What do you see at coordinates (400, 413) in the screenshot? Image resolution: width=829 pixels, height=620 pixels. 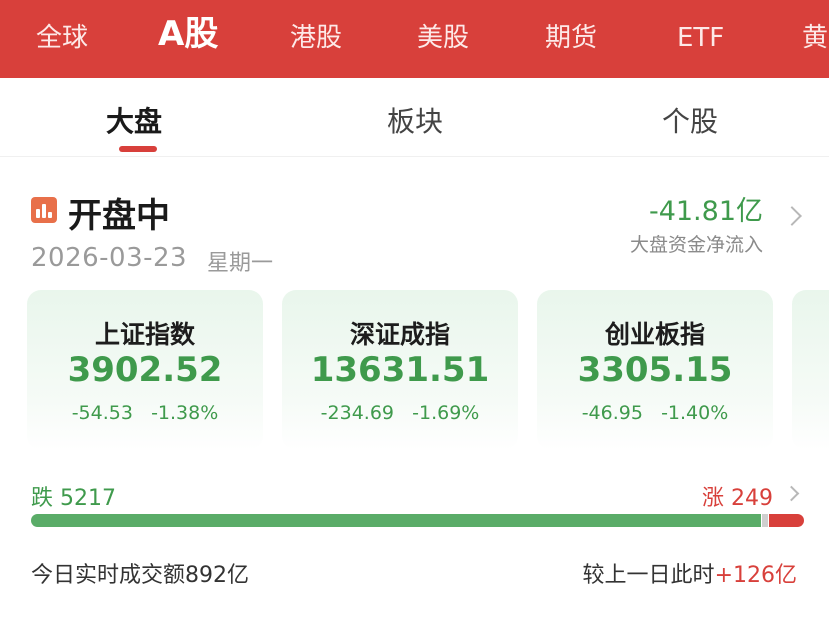 I see `index-change-row: -234.69 -1.69%` at bounding box center [400, 413].